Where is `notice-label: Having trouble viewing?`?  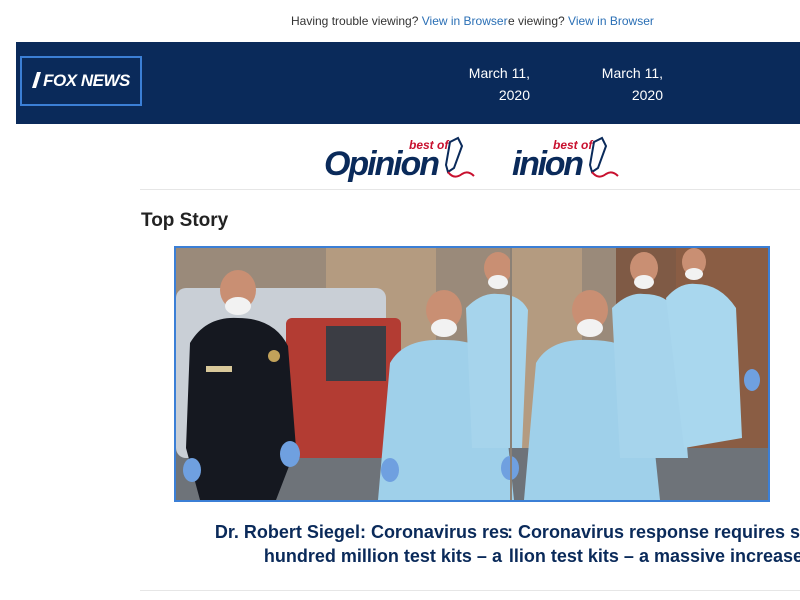 notice-label: Having trouble viewing? is located at coordinates (355, 21).